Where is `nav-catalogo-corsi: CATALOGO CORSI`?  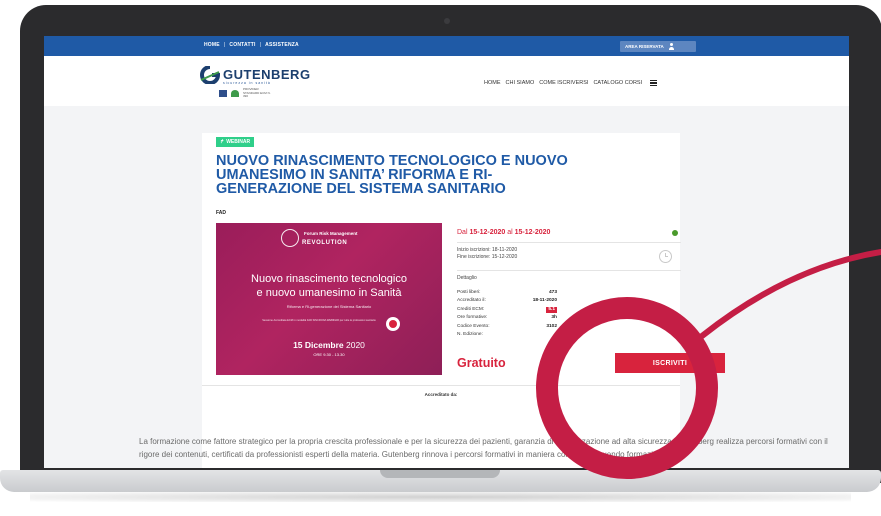 nav-catalogo-corsi: CATALOGO CORSI is located at coordinates (617, 83).